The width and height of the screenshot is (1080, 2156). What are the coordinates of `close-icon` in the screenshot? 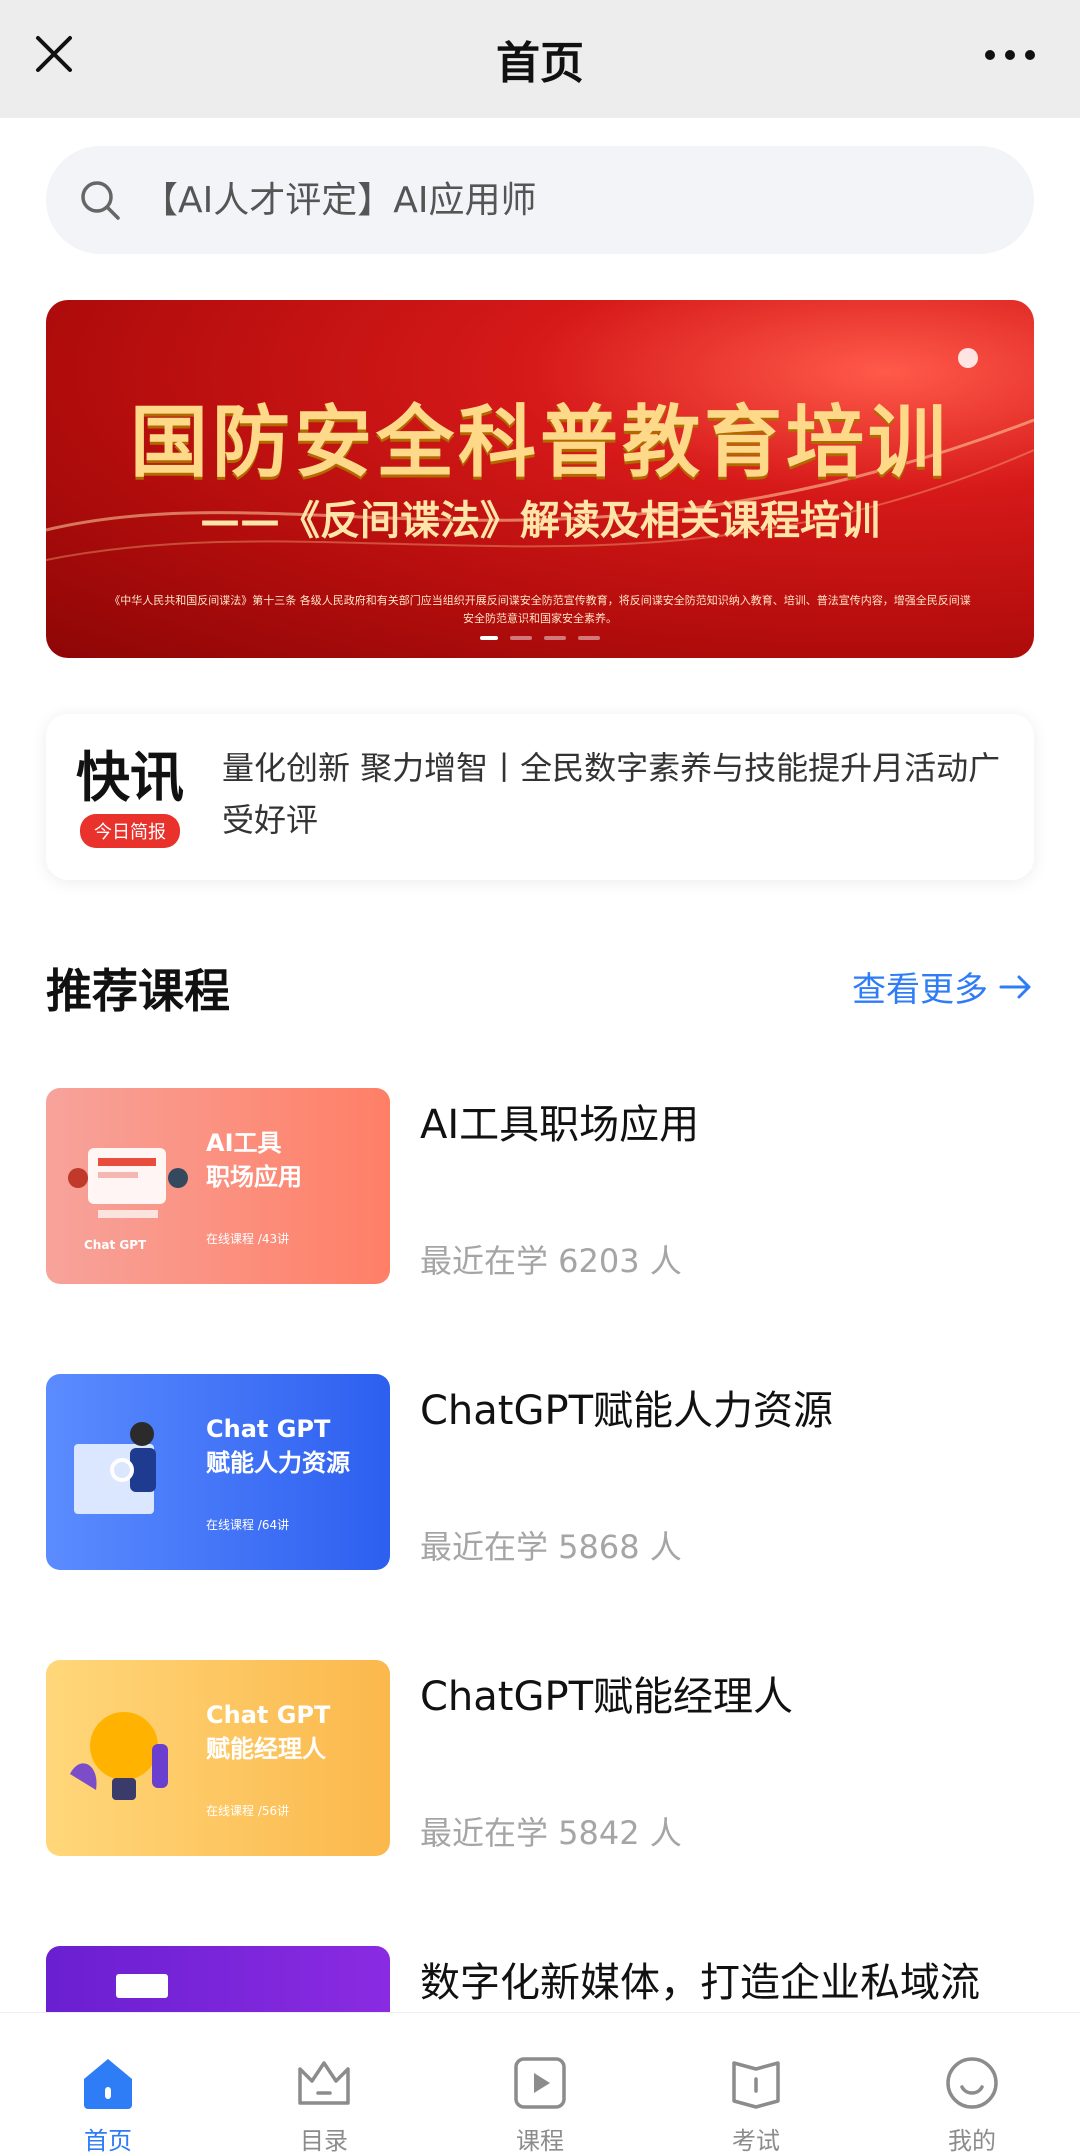 It's located at (54, 54).